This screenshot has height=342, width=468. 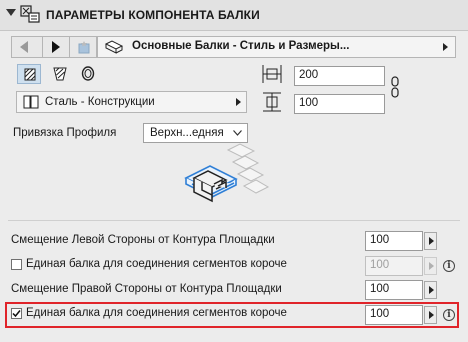 I want to click on profile-anchor-value: Верхн...едняя, so click(x=187, y=133).